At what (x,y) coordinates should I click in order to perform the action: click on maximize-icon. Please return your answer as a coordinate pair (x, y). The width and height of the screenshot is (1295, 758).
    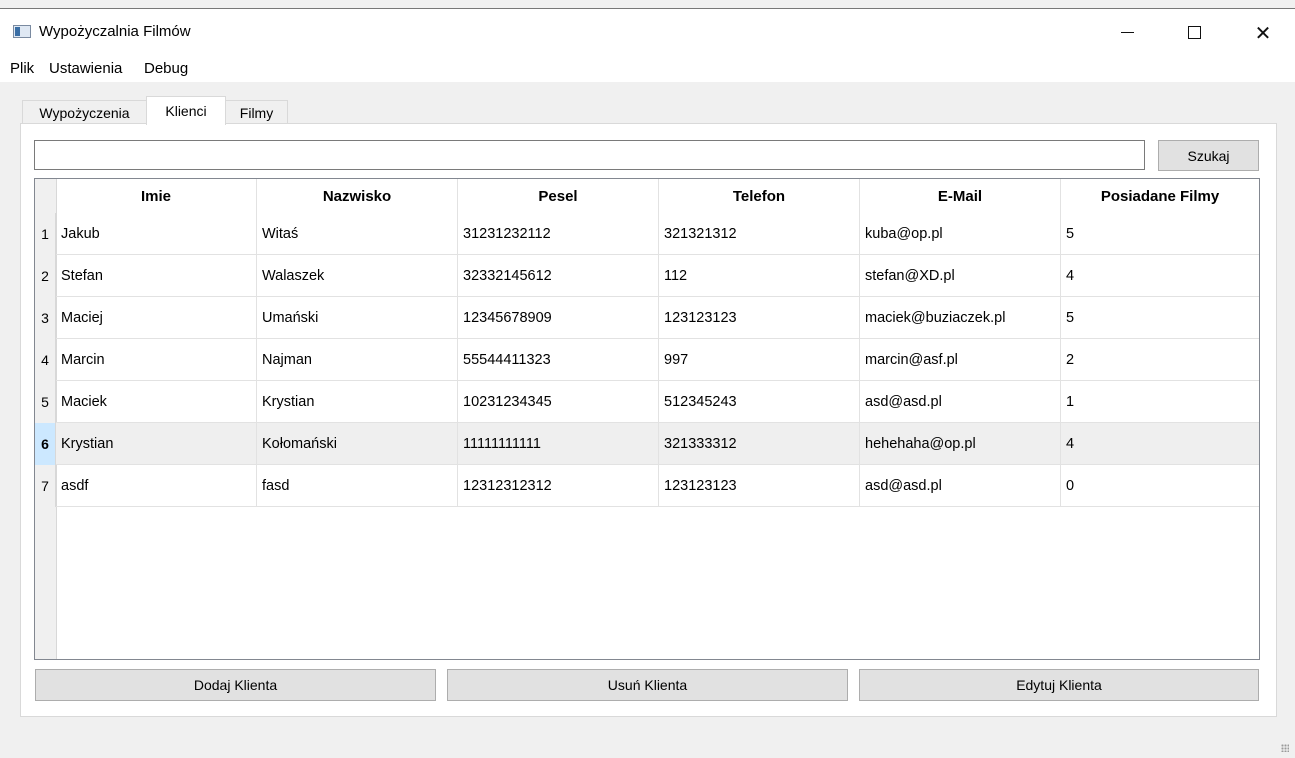
    Looking at the image, I should click on (1194, 32).